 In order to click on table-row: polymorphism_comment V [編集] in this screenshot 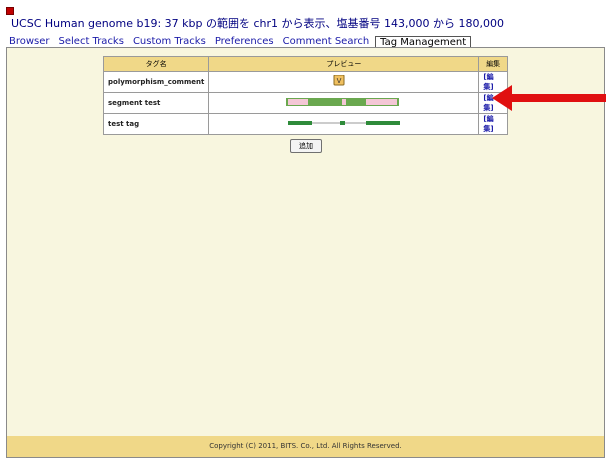, I will do `click(305, 82)`.